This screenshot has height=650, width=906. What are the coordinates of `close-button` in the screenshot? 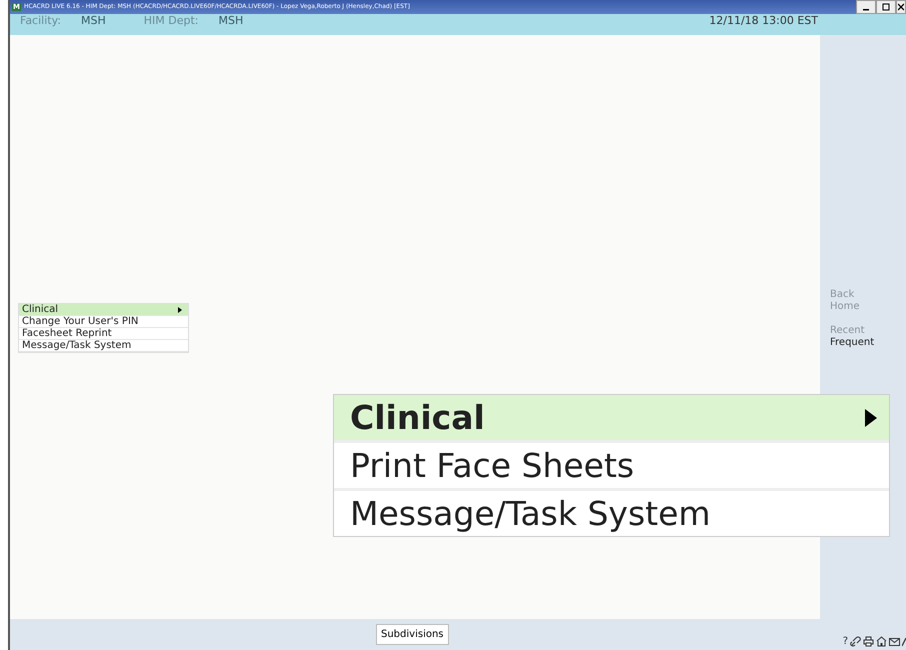 It's located at (901, 7).